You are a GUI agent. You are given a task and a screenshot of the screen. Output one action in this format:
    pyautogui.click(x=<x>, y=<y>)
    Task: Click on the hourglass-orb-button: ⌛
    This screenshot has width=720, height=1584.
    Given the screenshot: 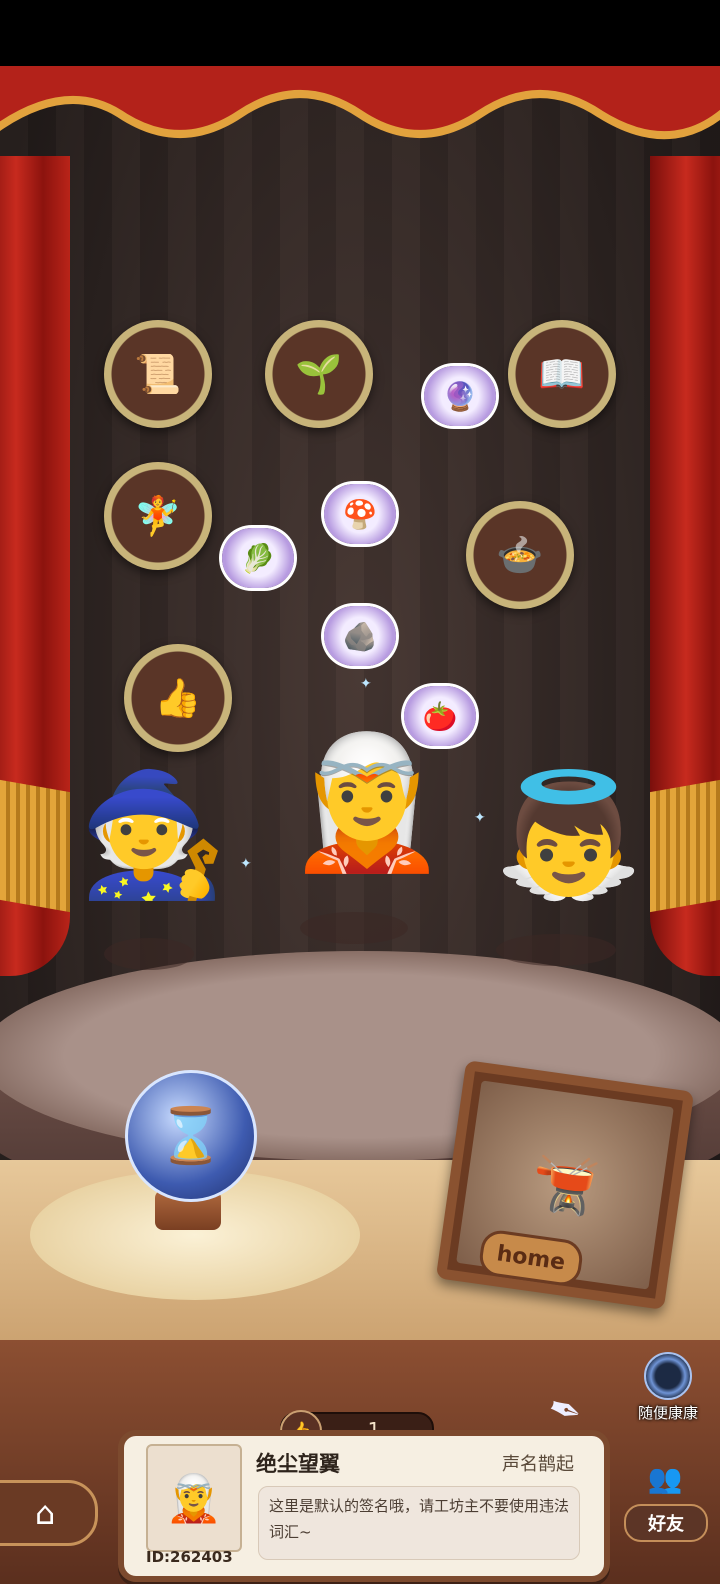 What is the action you would take?
    pyautogui.click(x=191, y=1136)
    